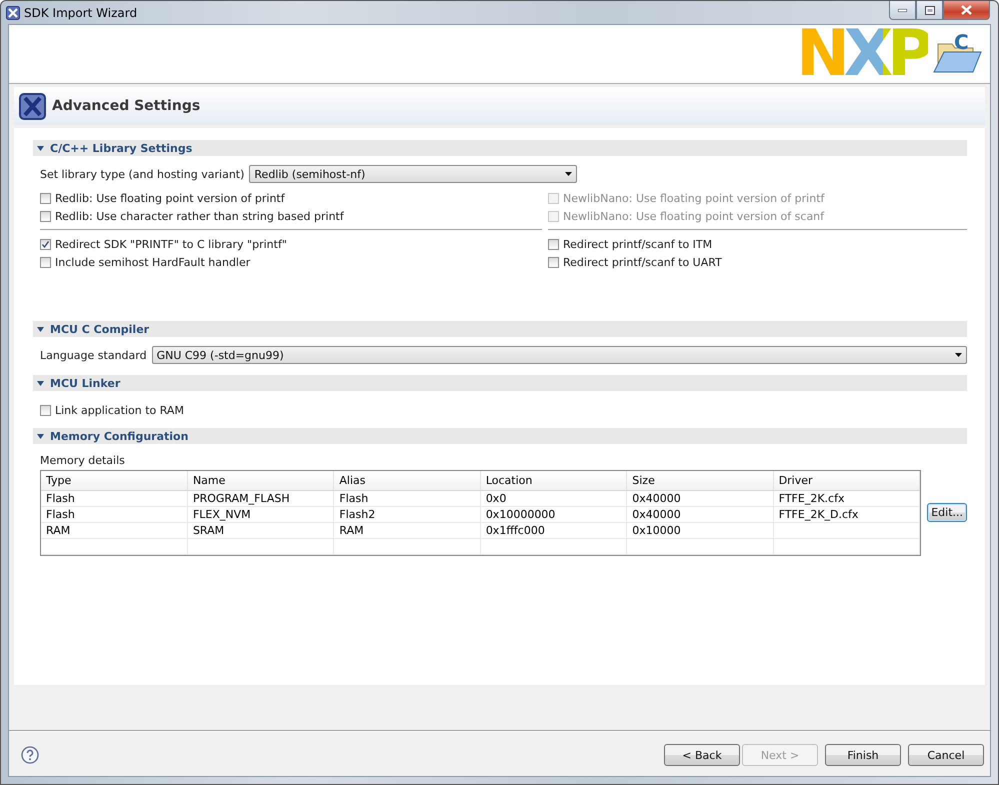  What do you see at coordinates (142, 174) in the screenshot?
I see `field-label: Set library type (and hosting variant)` at bounding box center [142, 174].